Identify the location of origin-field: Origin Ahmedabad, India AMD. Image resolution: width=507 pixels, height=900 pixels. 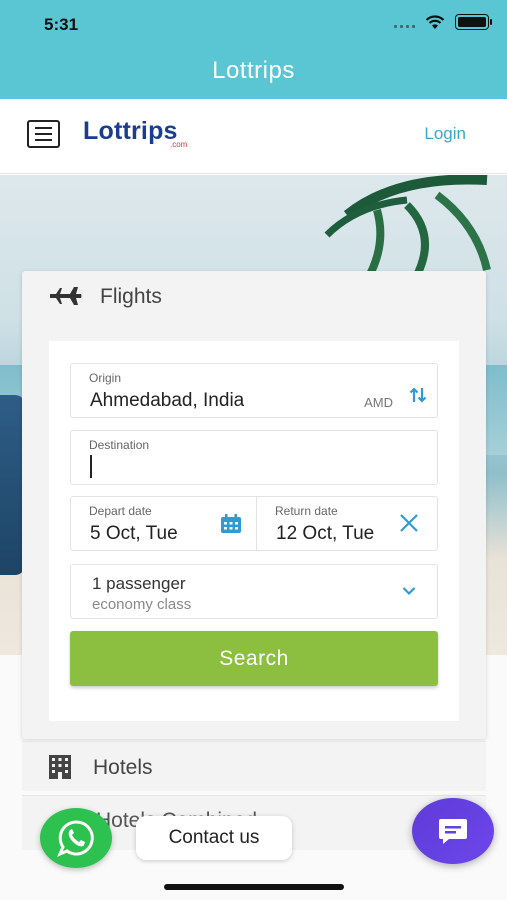
(254, 390).